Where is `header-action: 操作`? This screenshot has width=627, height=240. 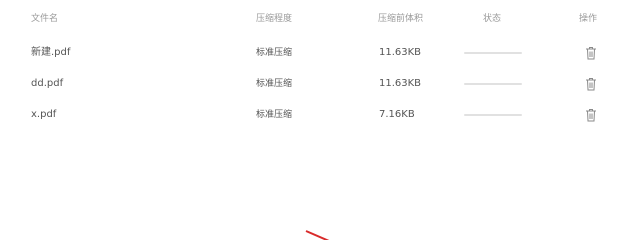 header-action: 操作 is located at coordinates (588, 19).